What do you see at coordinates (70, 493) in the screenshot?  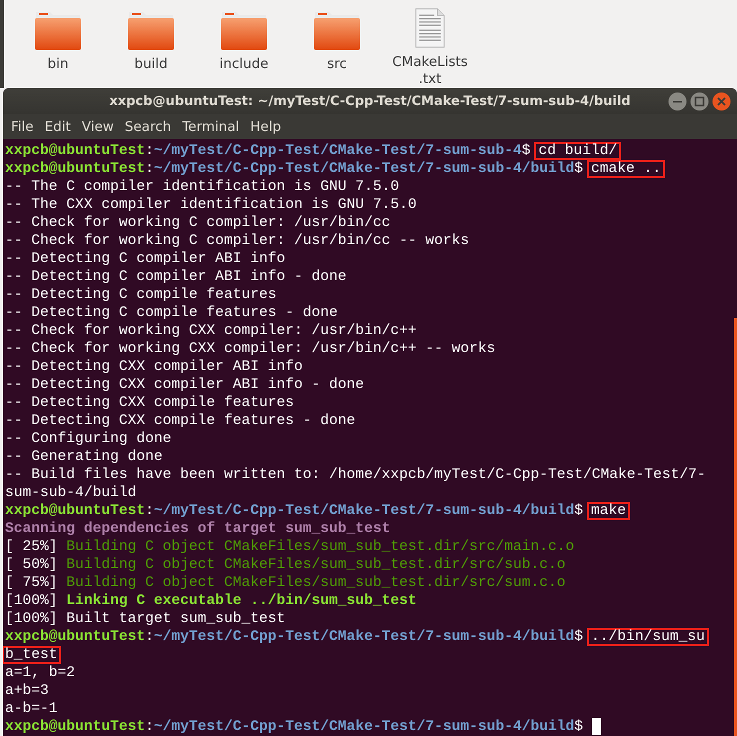 I see `output-line: sum-sub-4/build` at bounding box center [70, 493].